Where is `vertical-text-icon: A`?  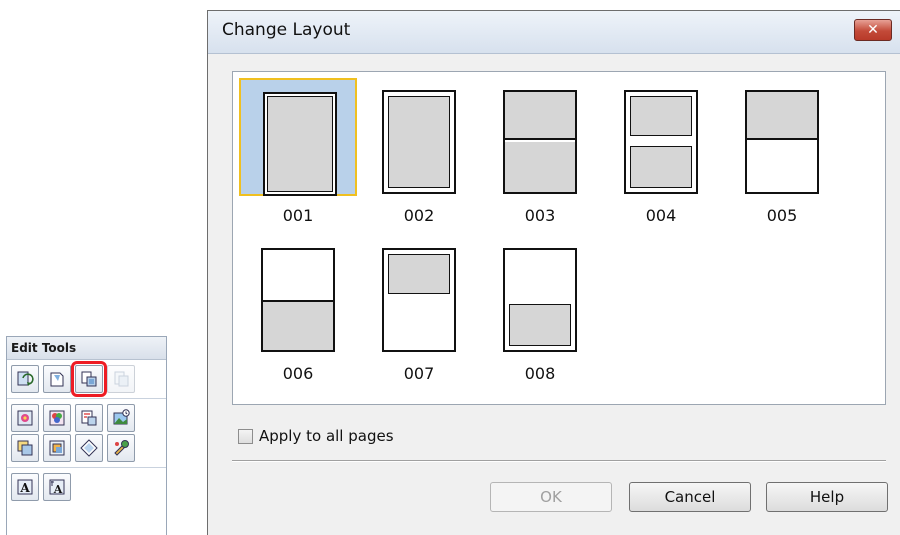 vertical-text-icon: A is located at coordinates (57, 487).